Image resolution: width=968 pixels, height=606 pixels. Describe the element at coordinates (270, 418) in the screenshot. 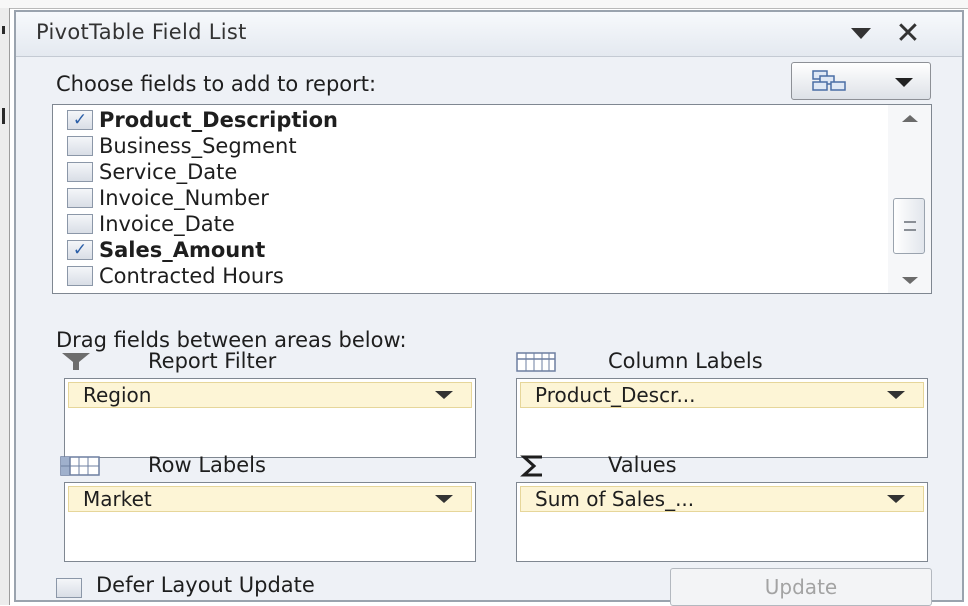

I see `report-filter-area: Region` at that location.